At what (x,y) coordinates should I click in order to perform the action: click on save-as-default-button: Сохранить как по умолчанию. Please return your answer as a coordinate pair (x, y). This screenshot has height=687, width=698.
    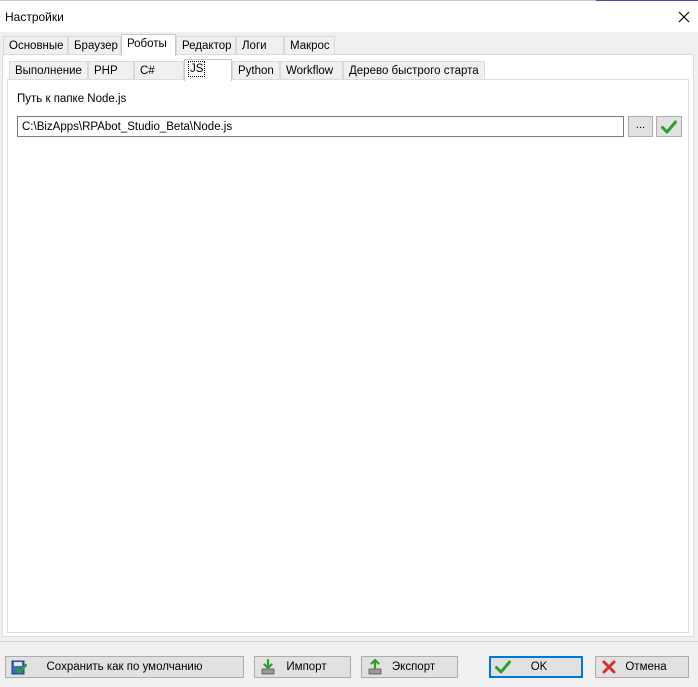
    Looking at the image, I should click on (124, 667).